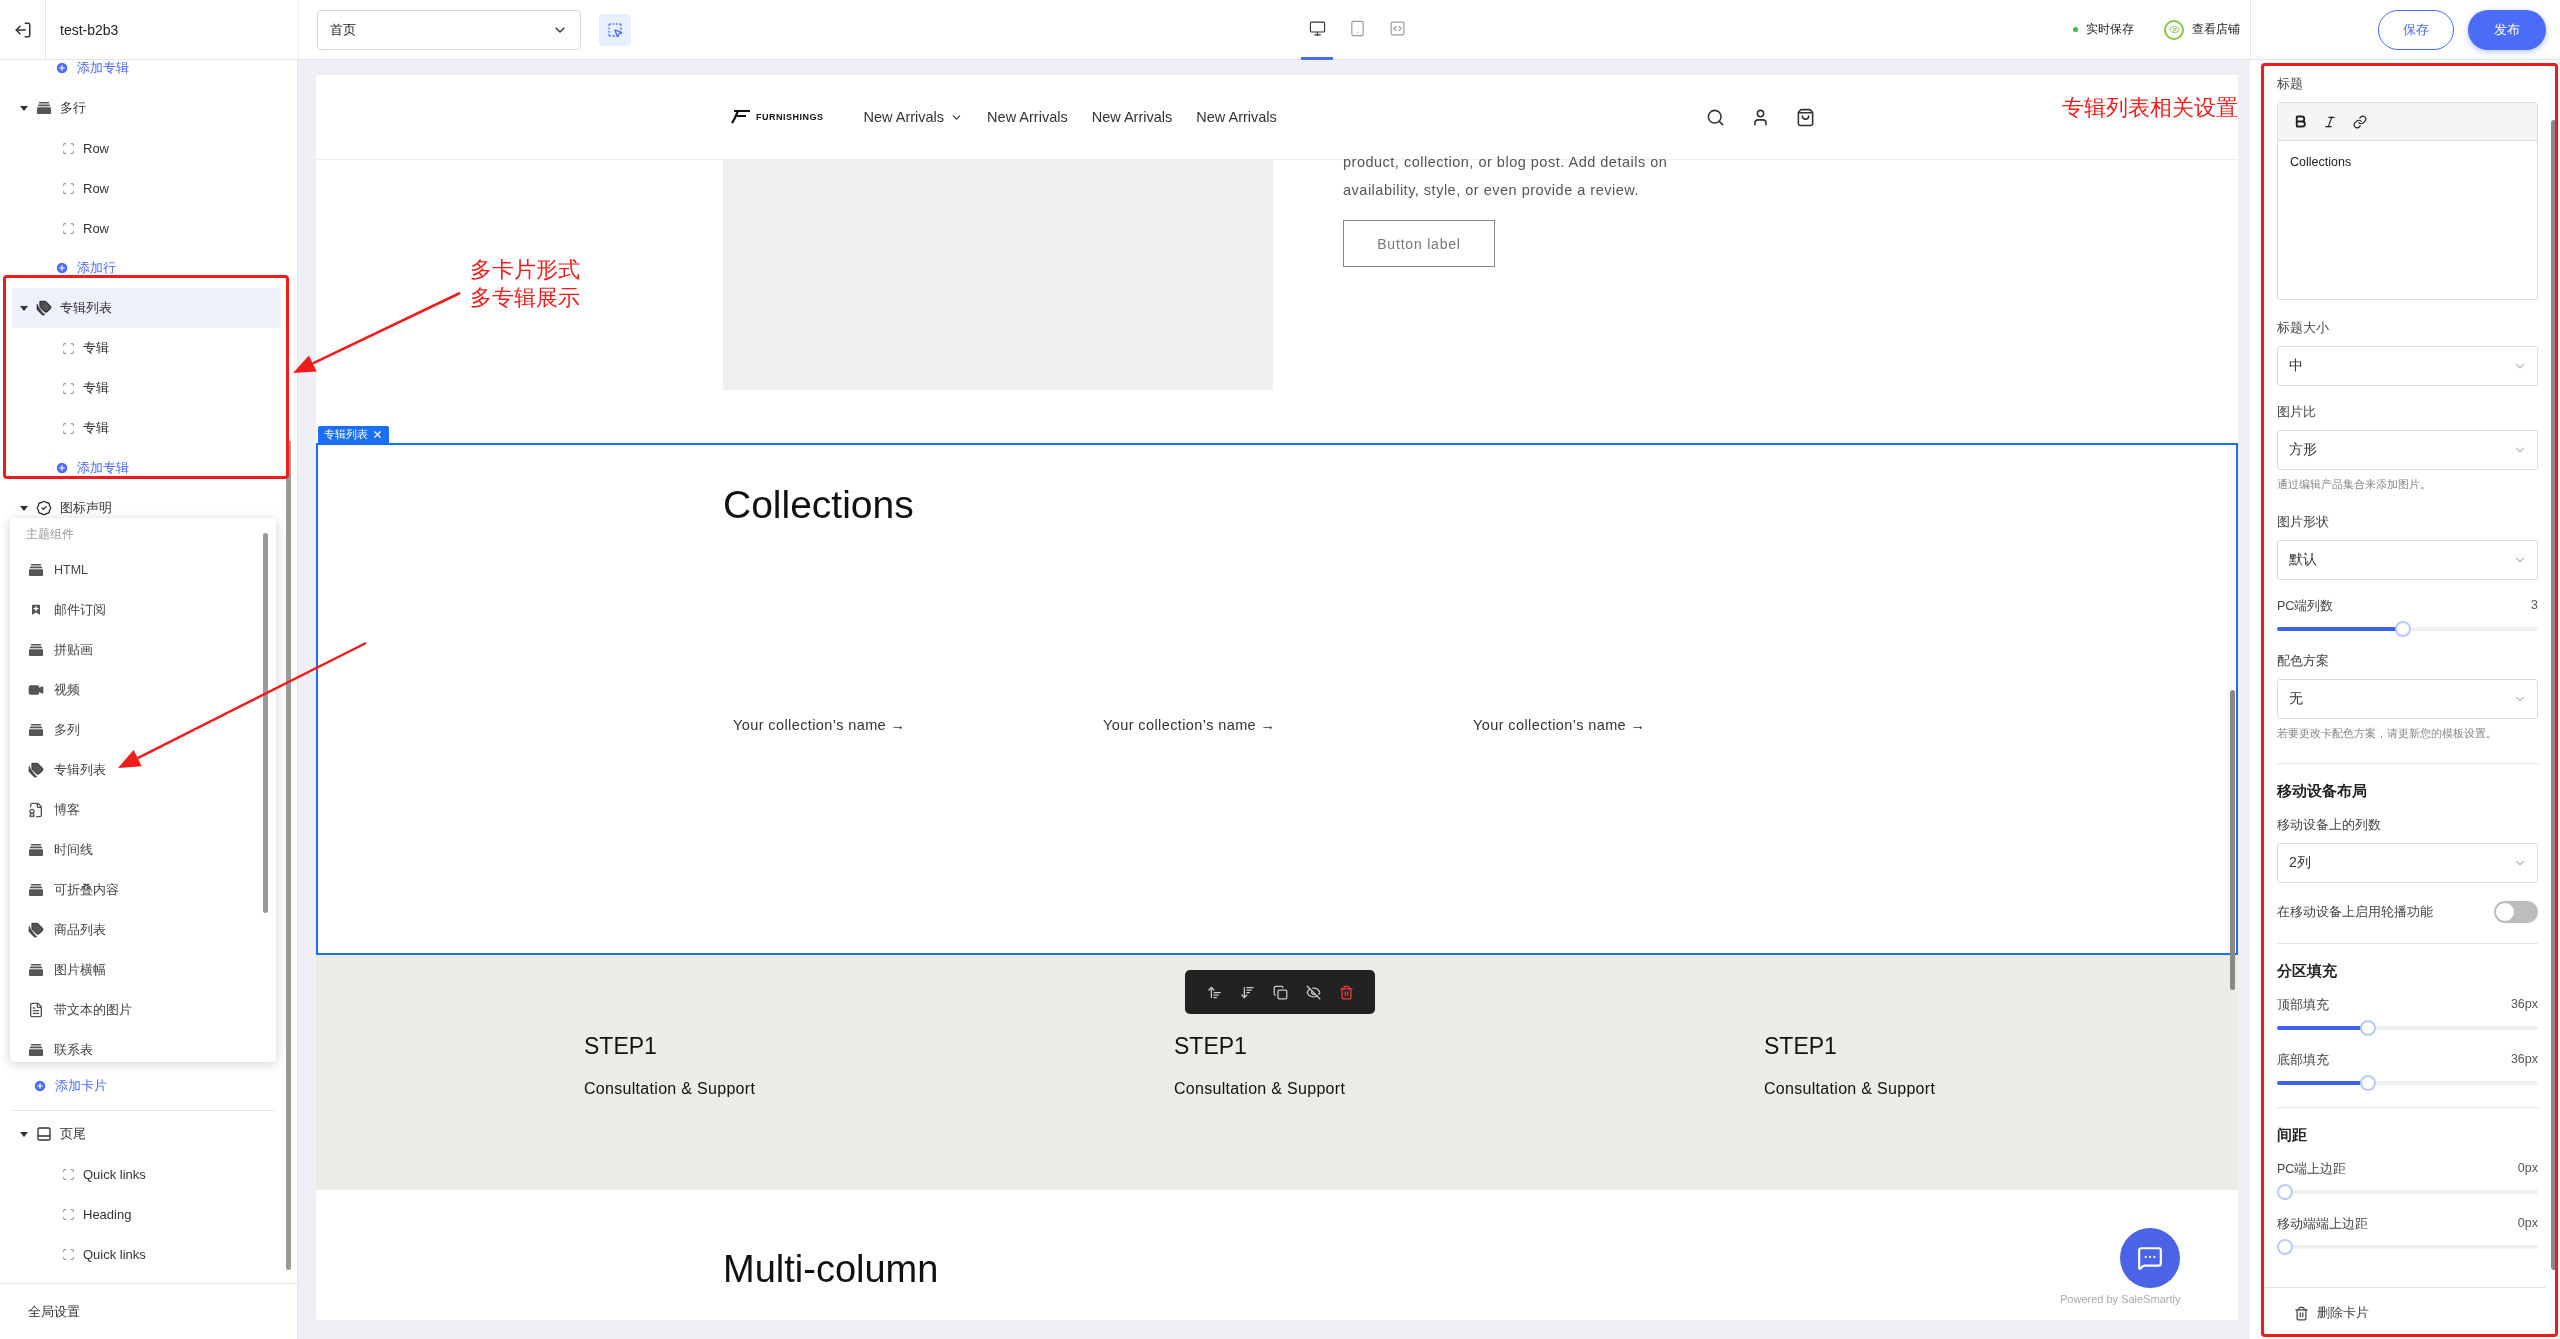  I want to click on menu-item: HTML, so click(143, 570).